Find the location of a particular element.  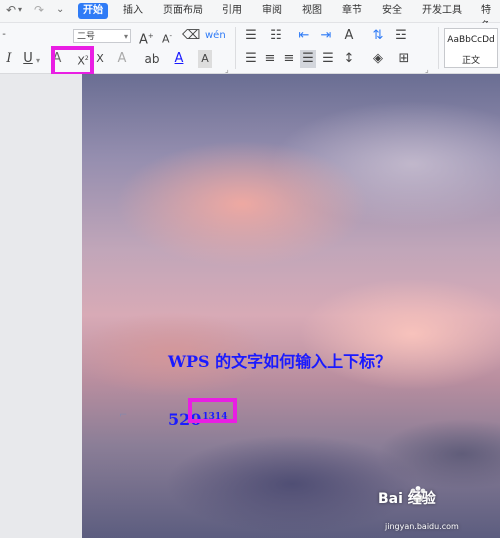

undo-icon: ↶ is located at coordinates (11, 10).